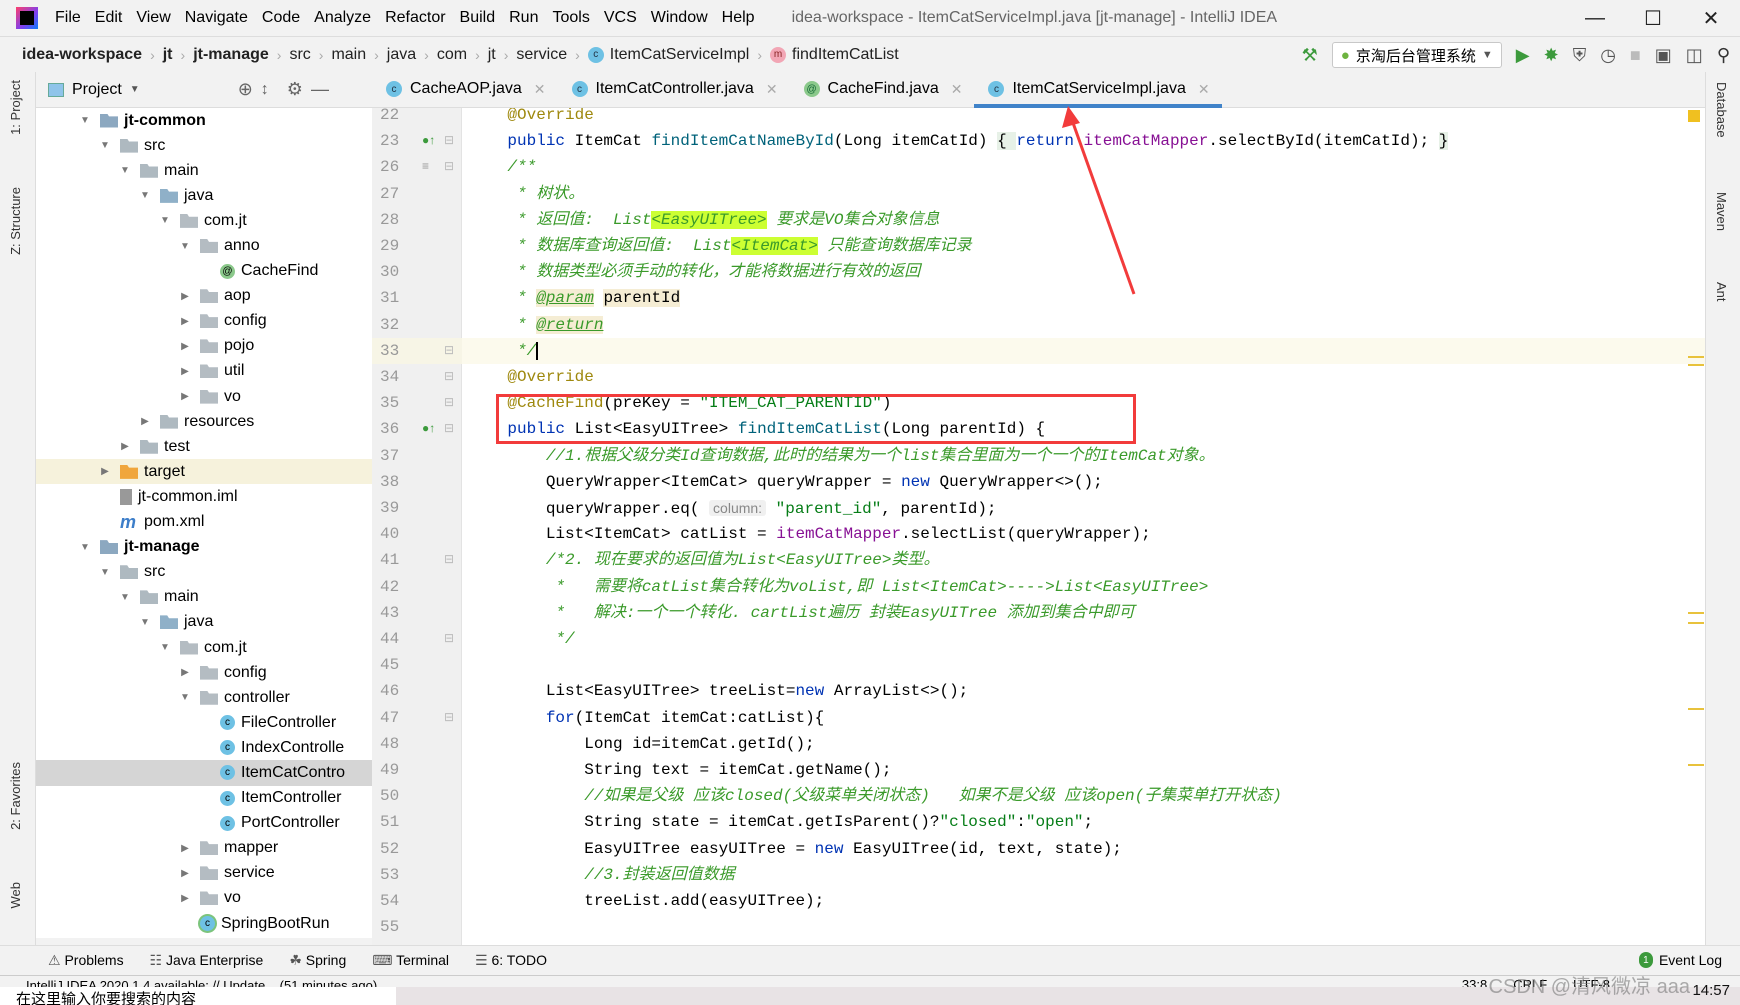 This screenshot has width=1740, height=1005. What do you see at coordinates (153, 18) in the screenshot?
I see `menu-view: View` at bounding box center [153, 18].